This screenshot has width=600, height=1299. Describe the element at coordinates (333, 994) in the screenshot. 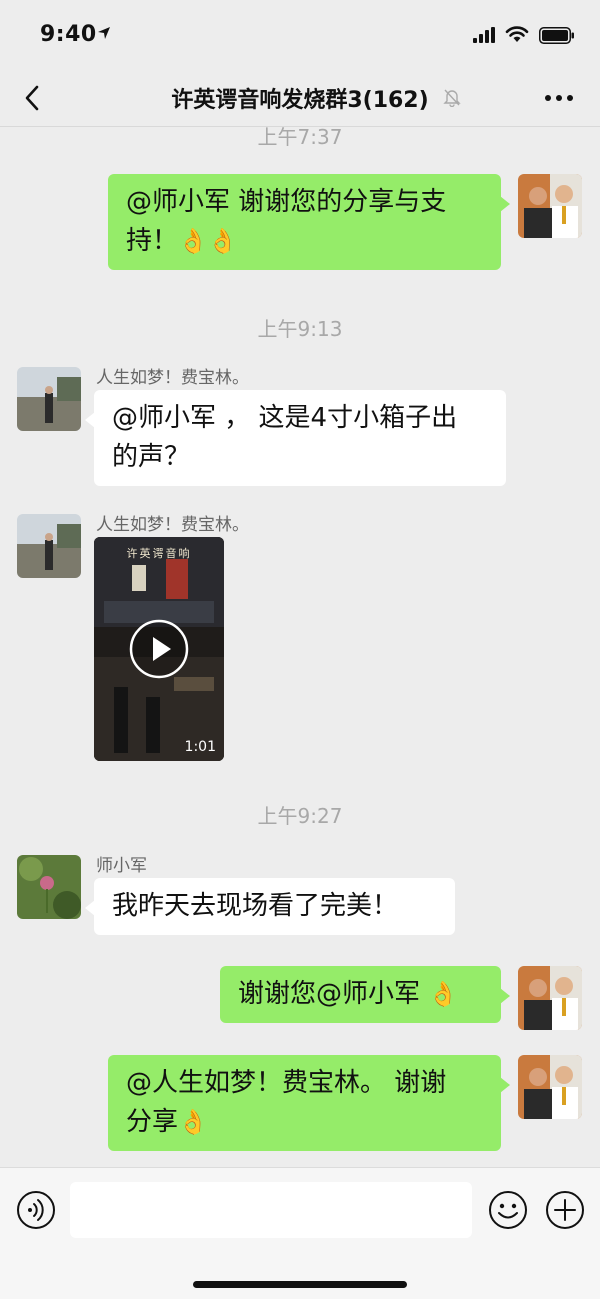

I see `message-text: 谢谢您@师小军` at that location.